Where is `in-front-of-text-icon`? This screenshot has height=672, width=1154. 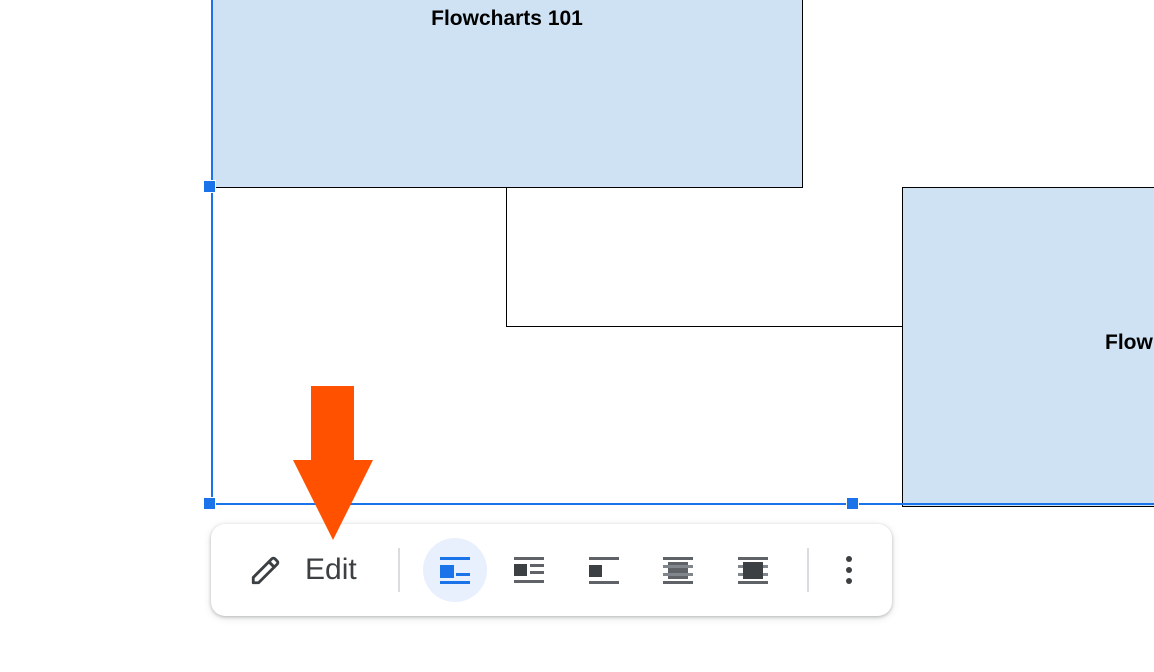
in-front-of-text-icon is located at coordinates (753, 570).